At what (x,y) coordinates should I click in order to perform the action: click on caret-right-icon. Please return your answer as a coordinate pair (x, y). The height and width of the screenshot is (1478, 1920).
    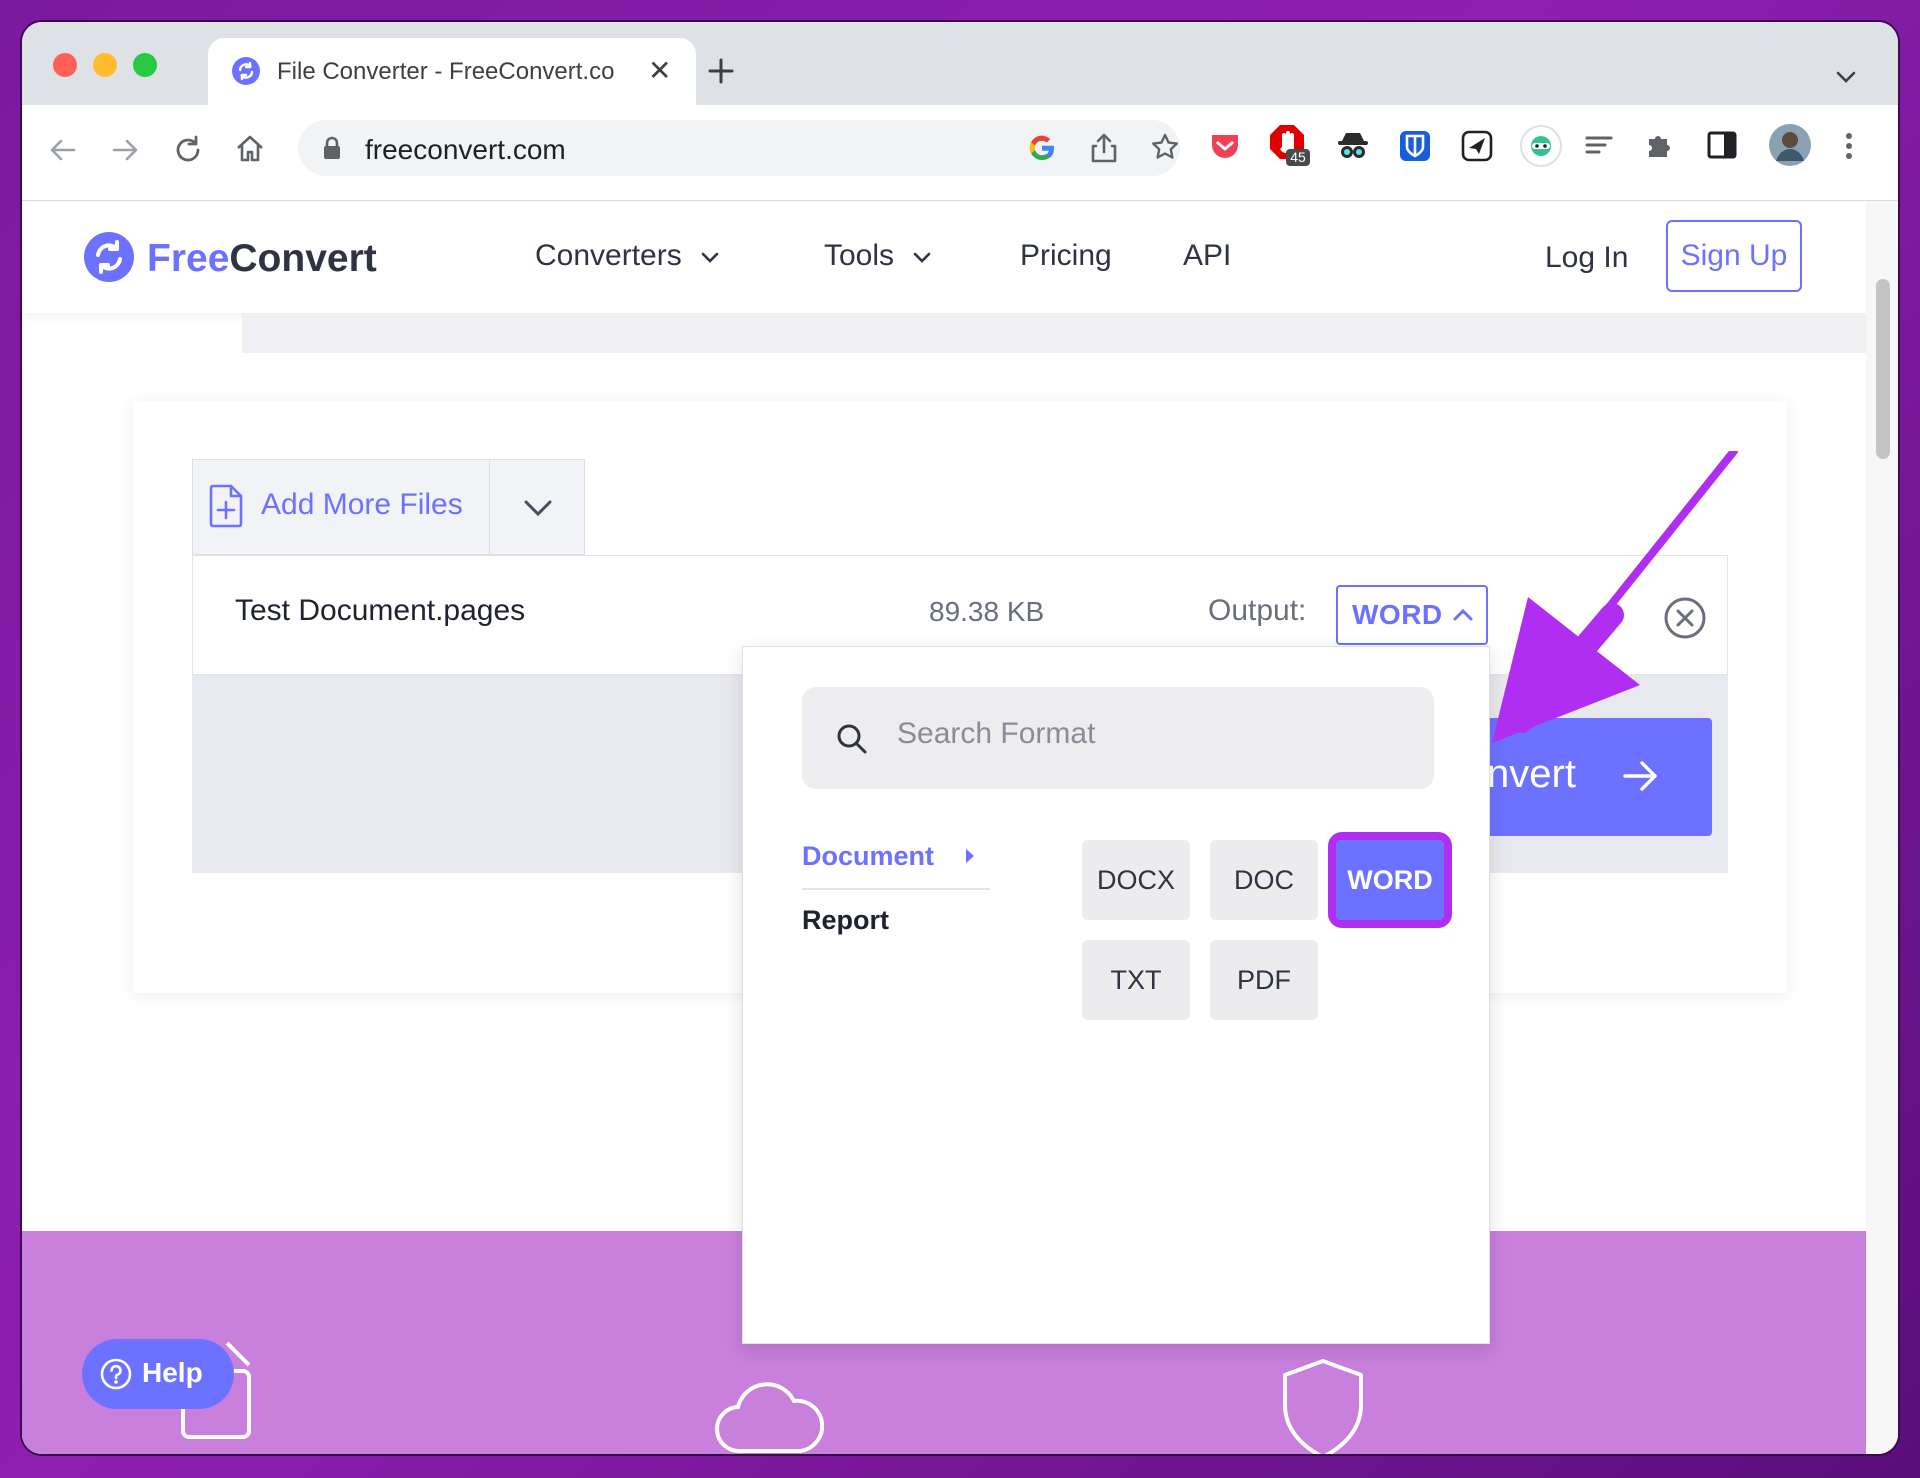
    Looking at the image, I should click on (969, 856).